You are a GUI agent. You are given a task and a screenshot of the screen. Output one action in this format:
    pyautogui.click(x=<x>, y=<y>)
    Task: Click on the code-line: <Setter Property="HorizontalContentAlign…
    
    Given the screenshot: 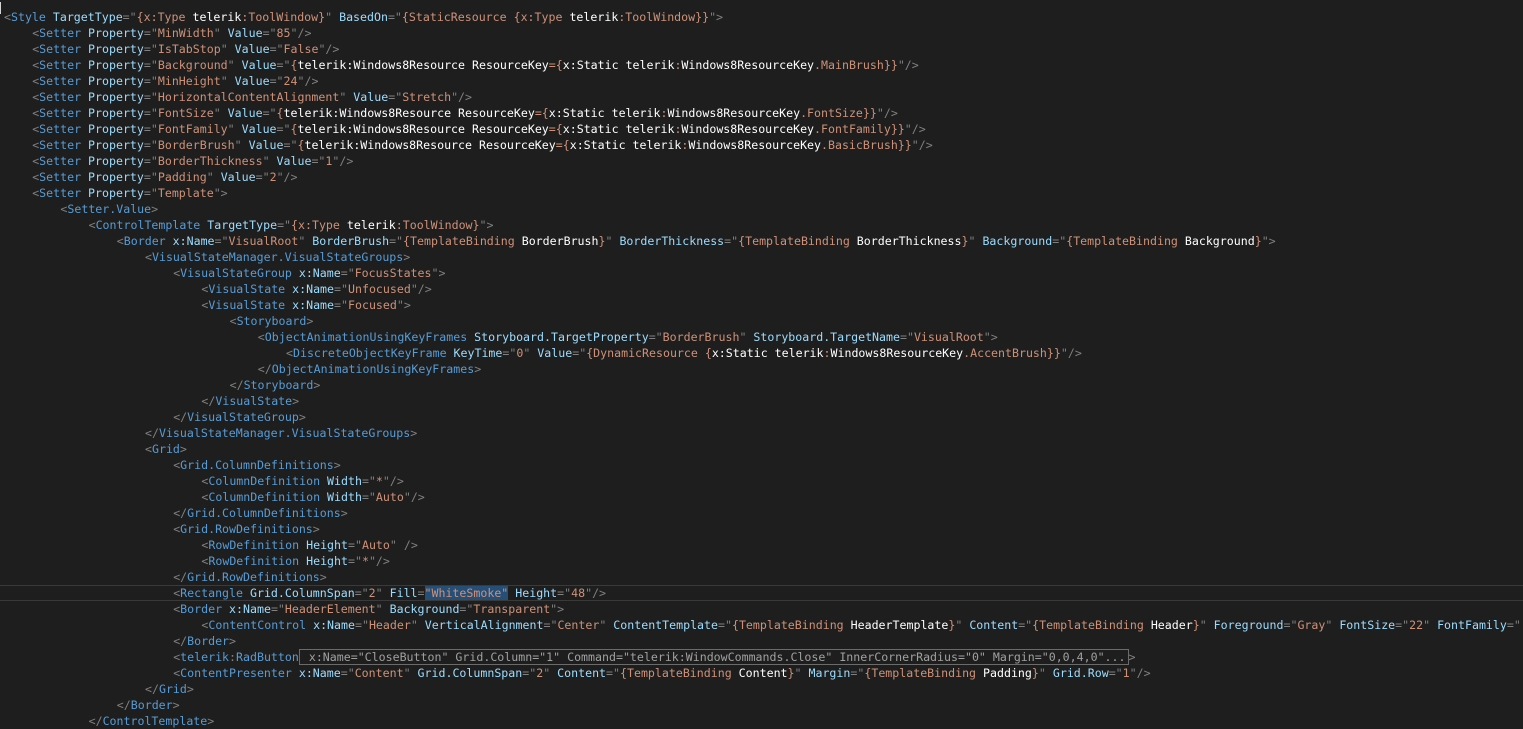 What is the action you would take?
    pyautogui.click(x=236, y=97)
    